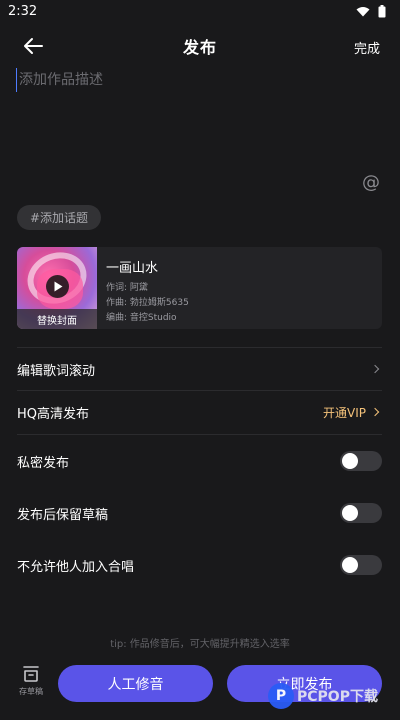 The image size is (400, 720). I want to click on keep-draft-toggle, so click(361, 513).